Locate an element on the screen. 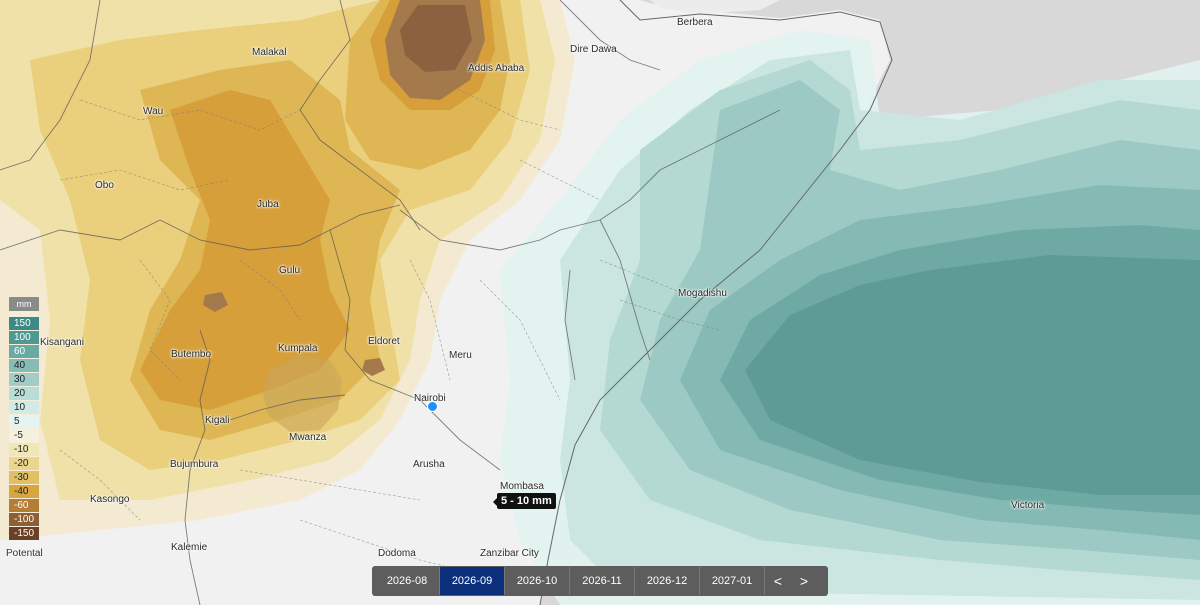  legend-entry: 150 is located at coordinates (24, 323).